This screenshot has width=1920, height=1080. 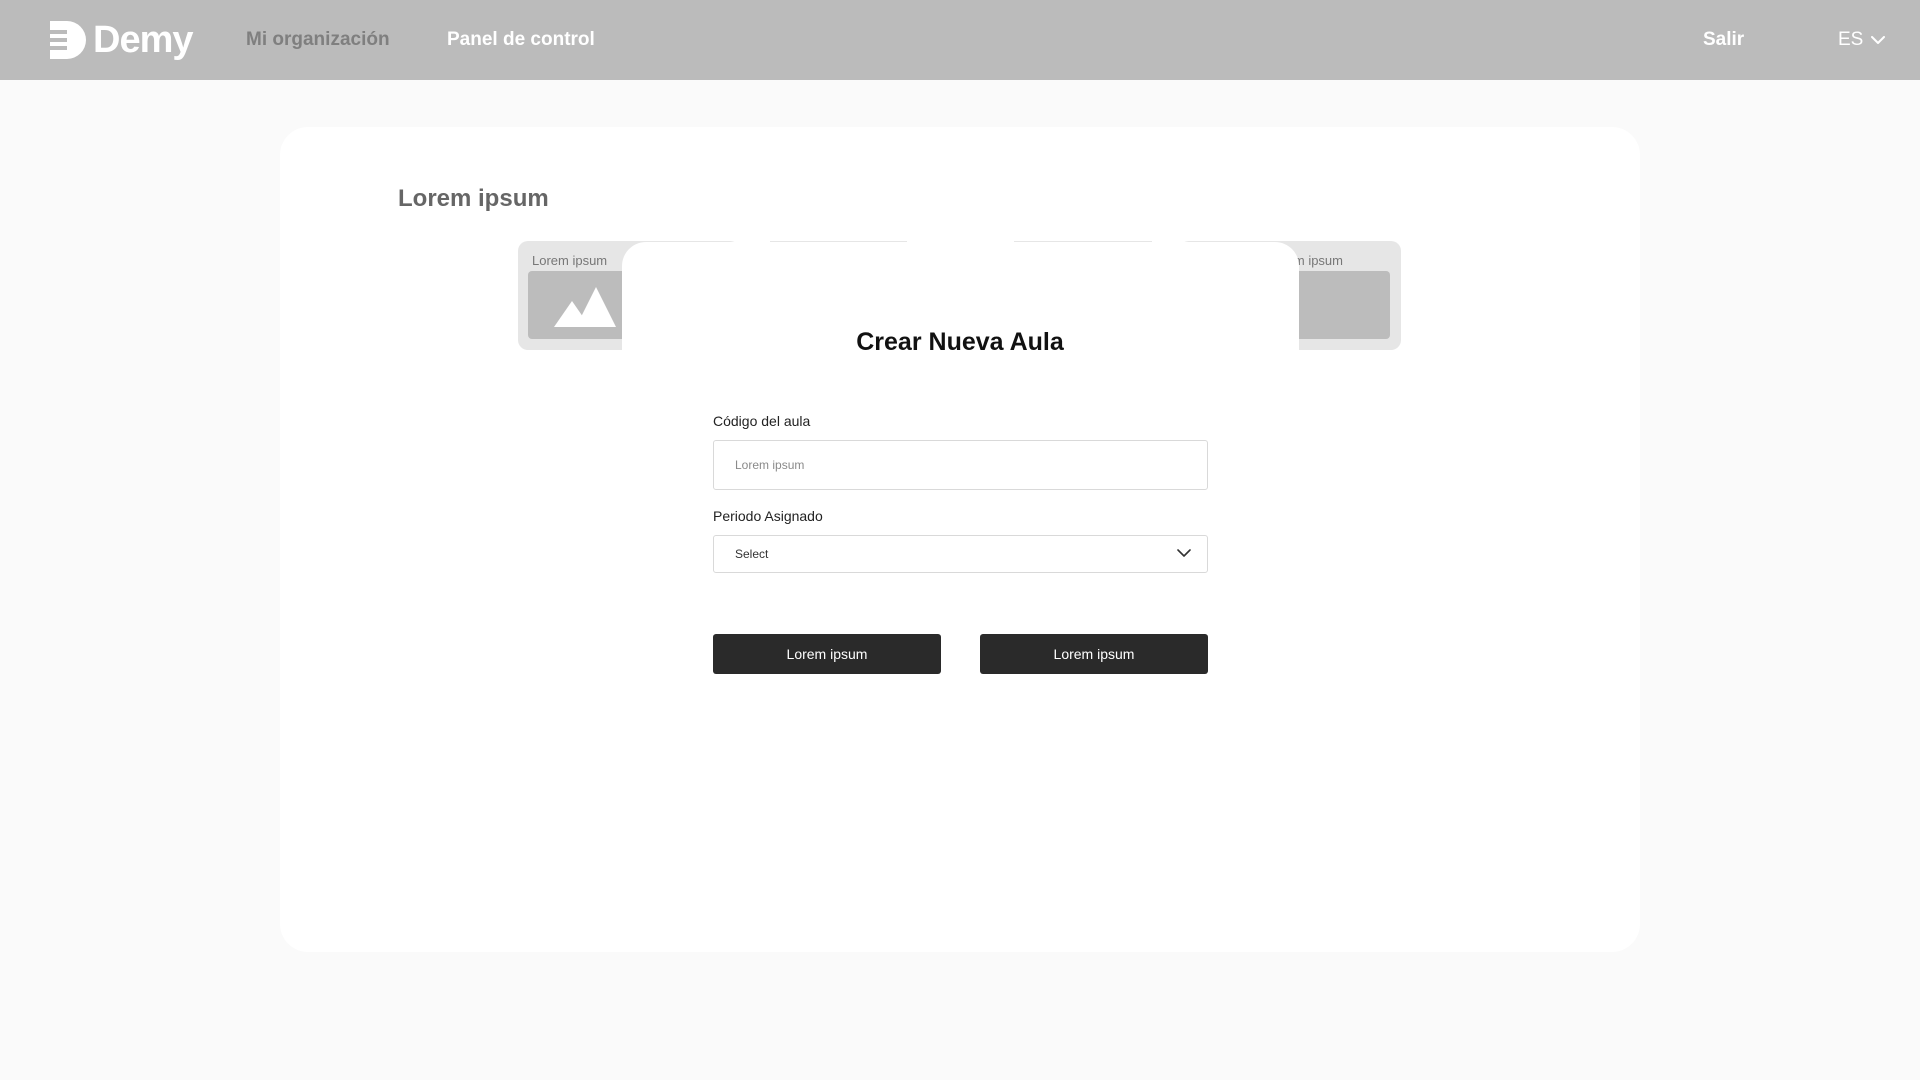 I want to click on nav-dashboard: Panel de control, so click(x=521, y=40).